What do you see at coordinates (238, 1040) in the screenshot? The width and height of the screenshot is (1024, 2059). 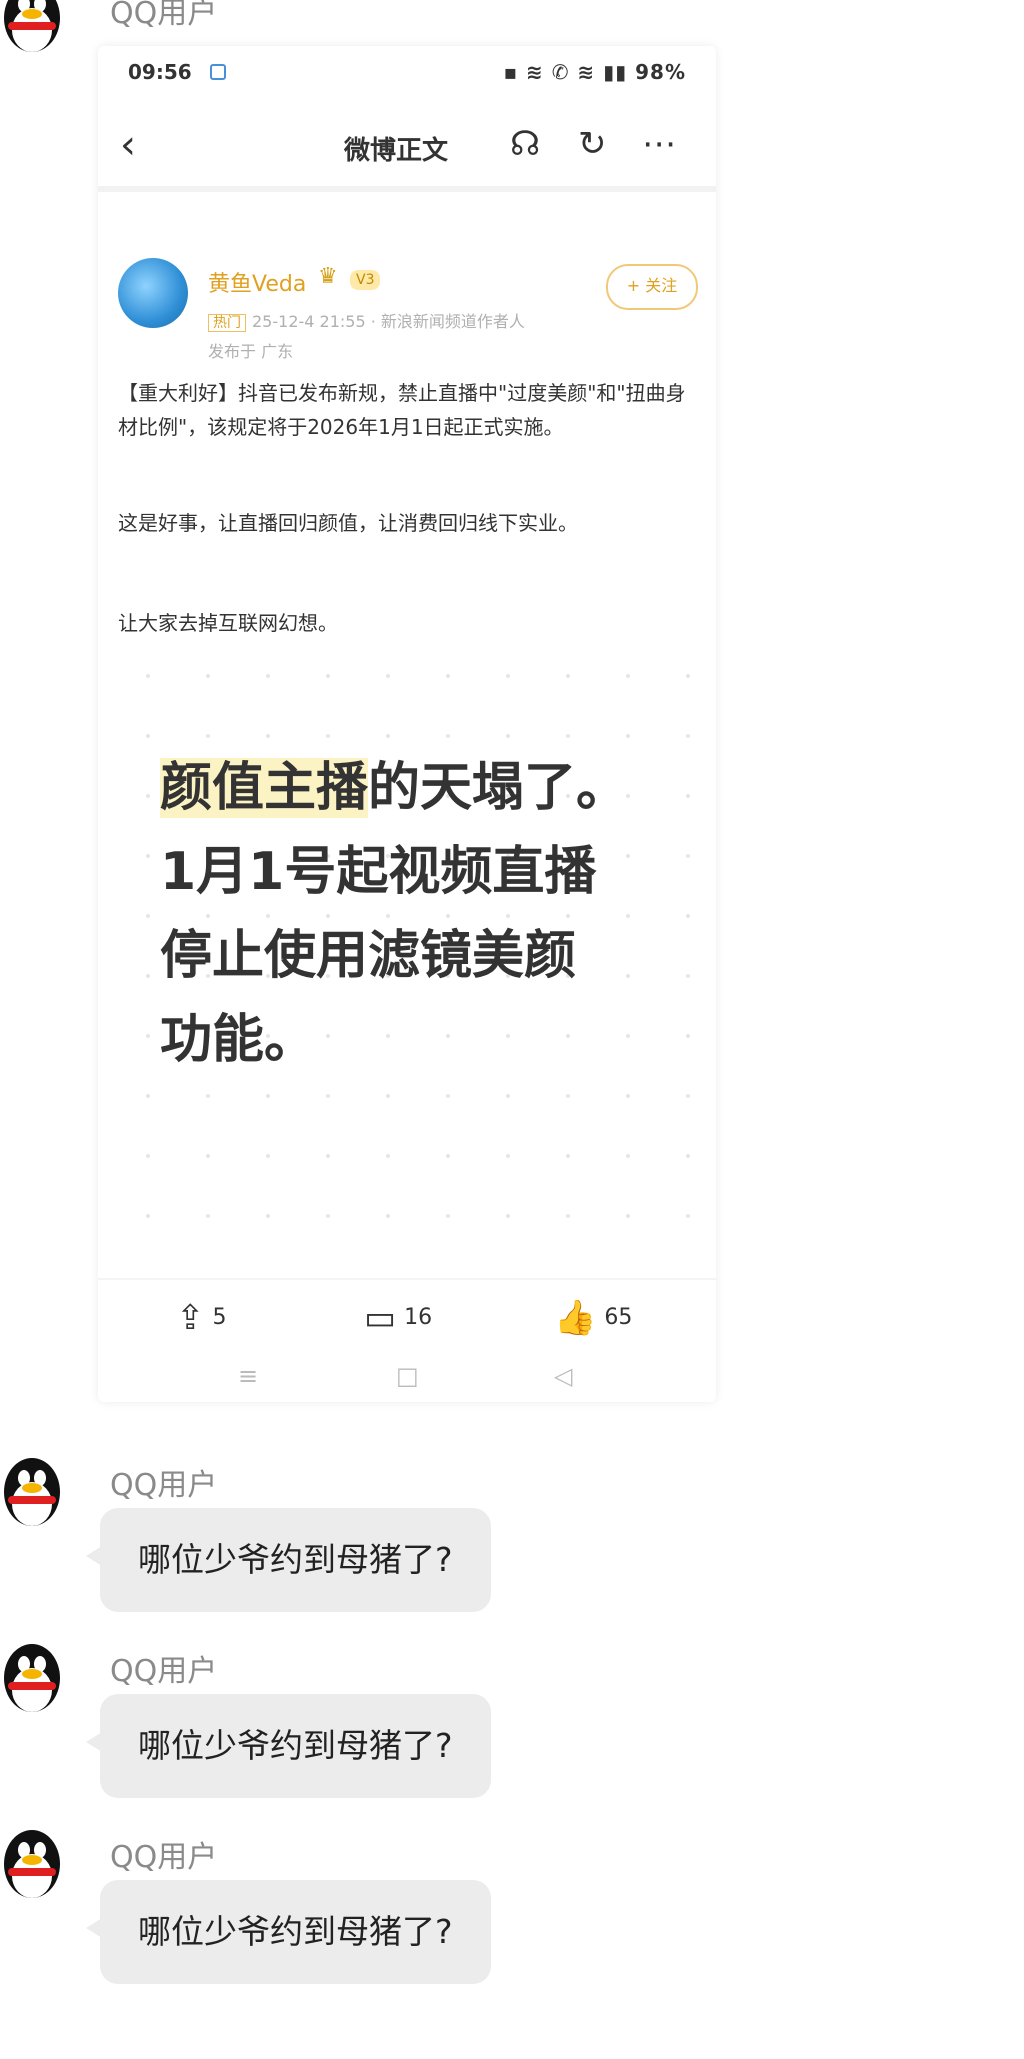 I see `image-text-line4: 功能。` at bounding box center [238, 1040].